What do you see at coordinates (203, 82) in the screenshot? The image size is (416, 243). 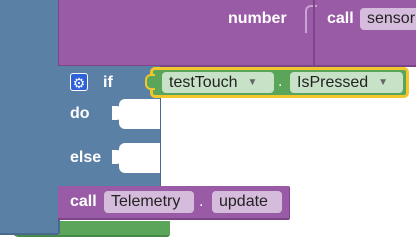 I see `object-dropdown-text: testTouch` at bounding box center [203, 82].